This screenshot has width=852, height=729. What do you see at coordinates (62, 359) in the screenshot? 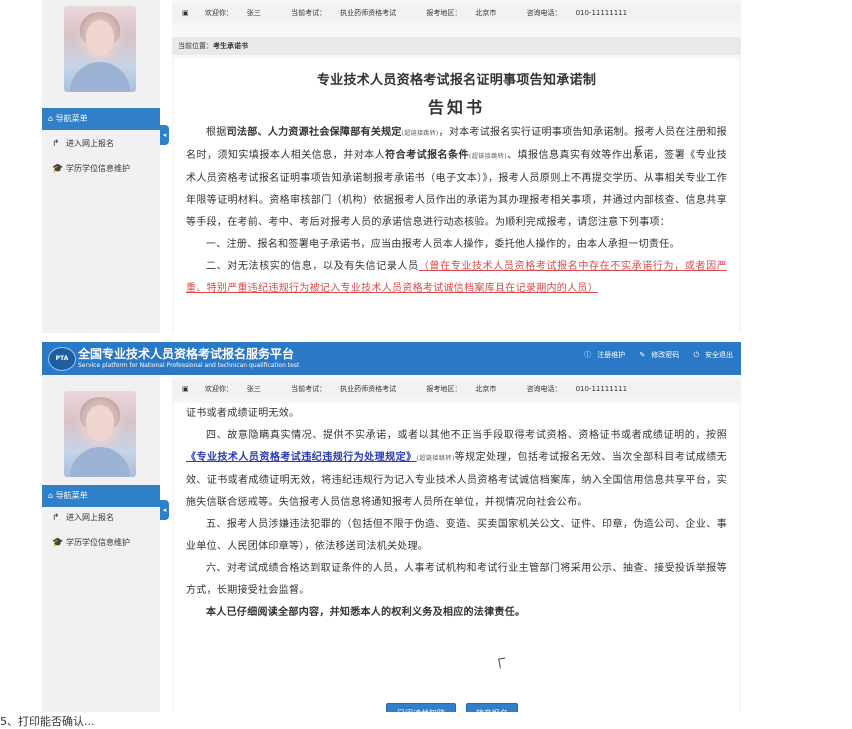
I see `pta-logo: PTA` at bounding box center [62, 359].